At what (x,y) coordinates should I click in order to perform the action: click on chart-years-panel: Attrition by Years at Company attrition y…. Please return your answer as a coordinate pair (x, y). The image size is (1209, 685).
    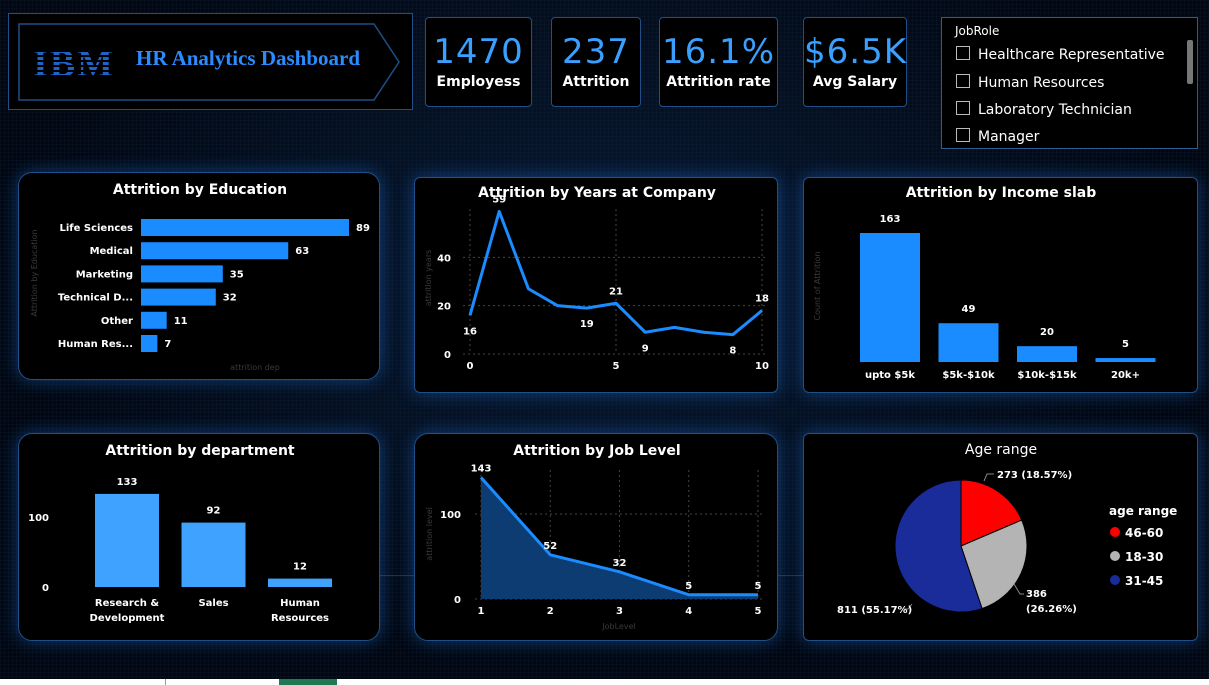
    Looking at the image, I should click on (596, 285).